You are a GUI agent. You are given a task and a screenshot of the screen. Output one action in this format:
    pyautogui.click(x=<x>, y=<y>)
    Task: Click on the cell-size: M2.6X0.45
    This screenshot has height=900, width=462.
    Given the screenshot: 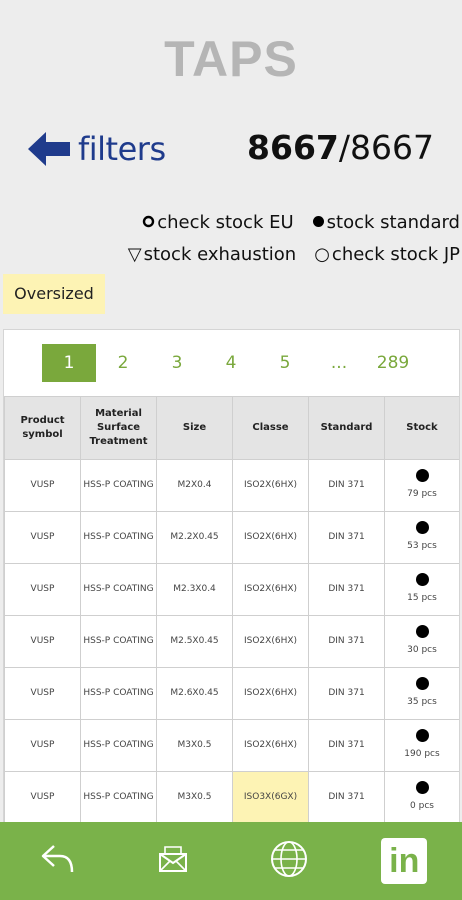 What is the action you would take?
    pyautogui.click(x=194, y=693)
    